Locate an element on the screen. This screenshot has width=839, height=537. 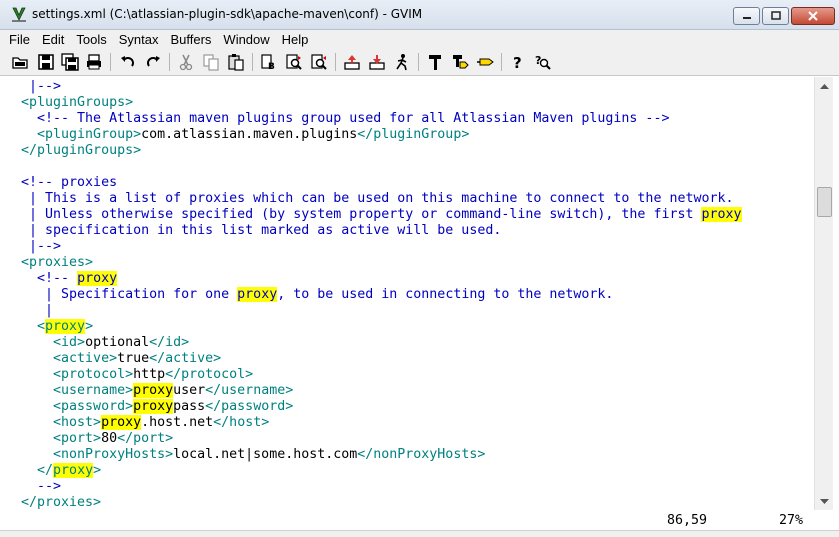
find-next-icon is located at coordinates (294, 62).